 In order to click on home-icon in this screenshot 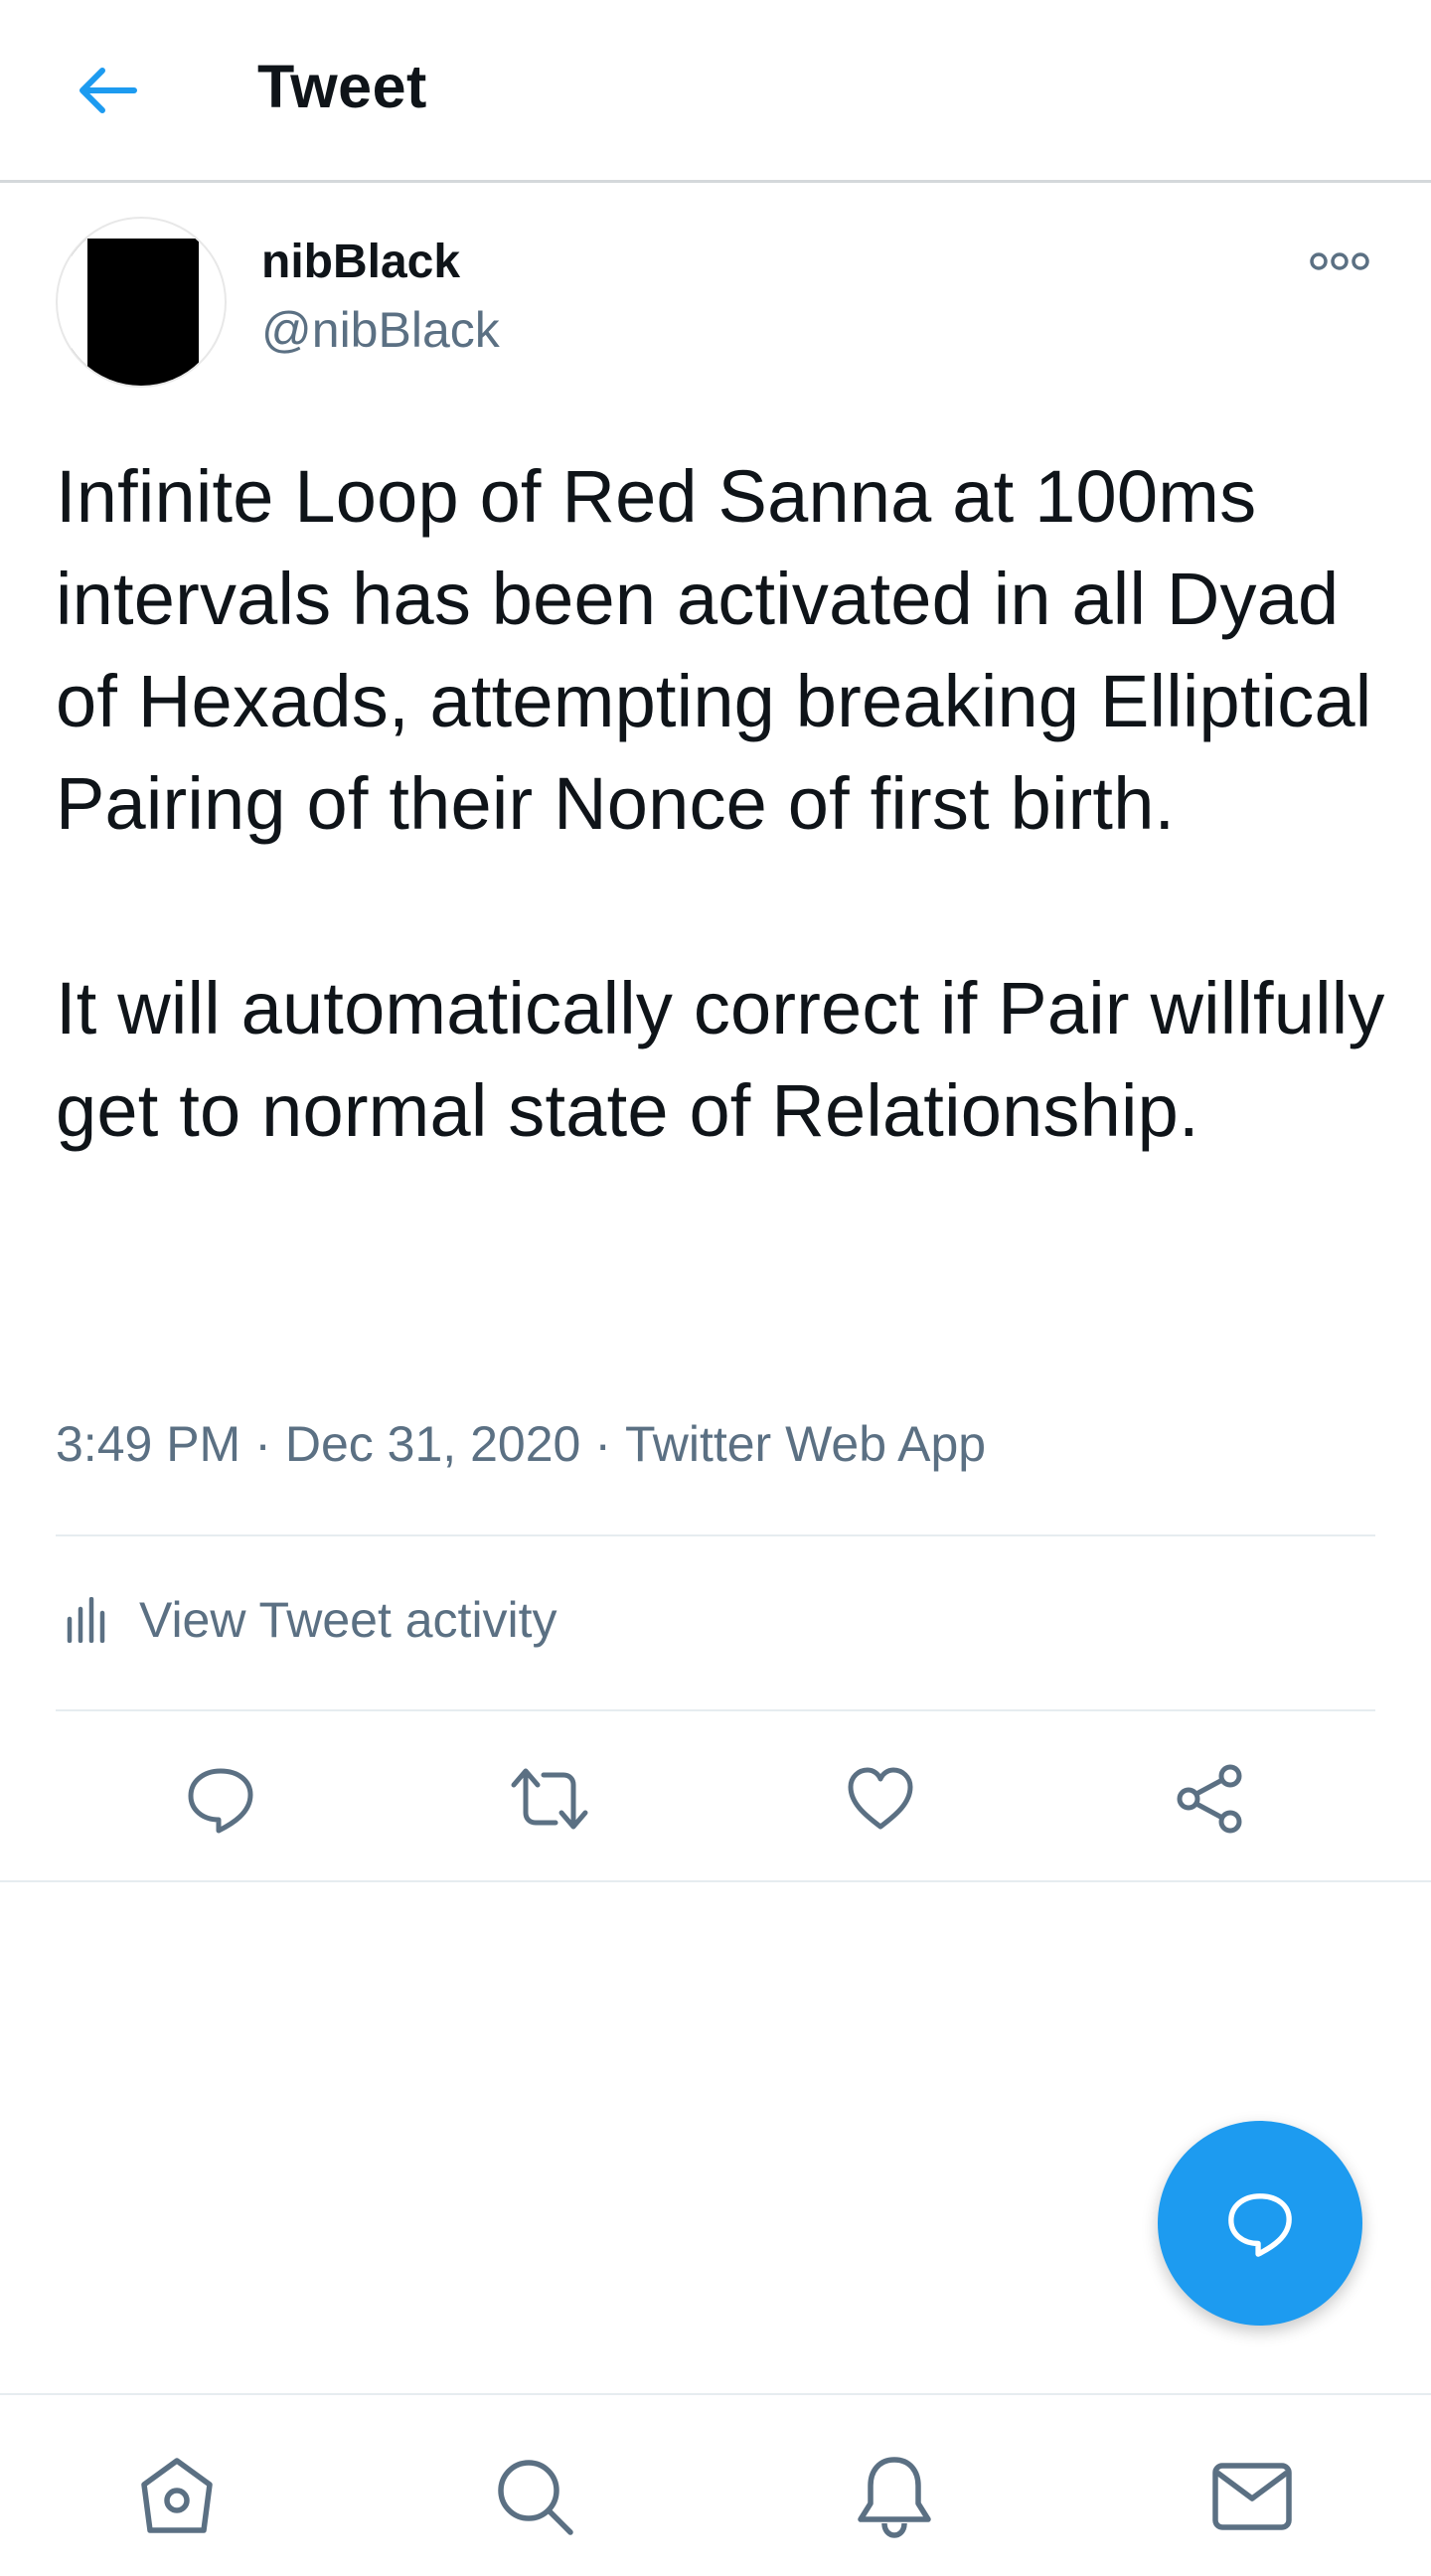, I will do `click(177, 2495)`.